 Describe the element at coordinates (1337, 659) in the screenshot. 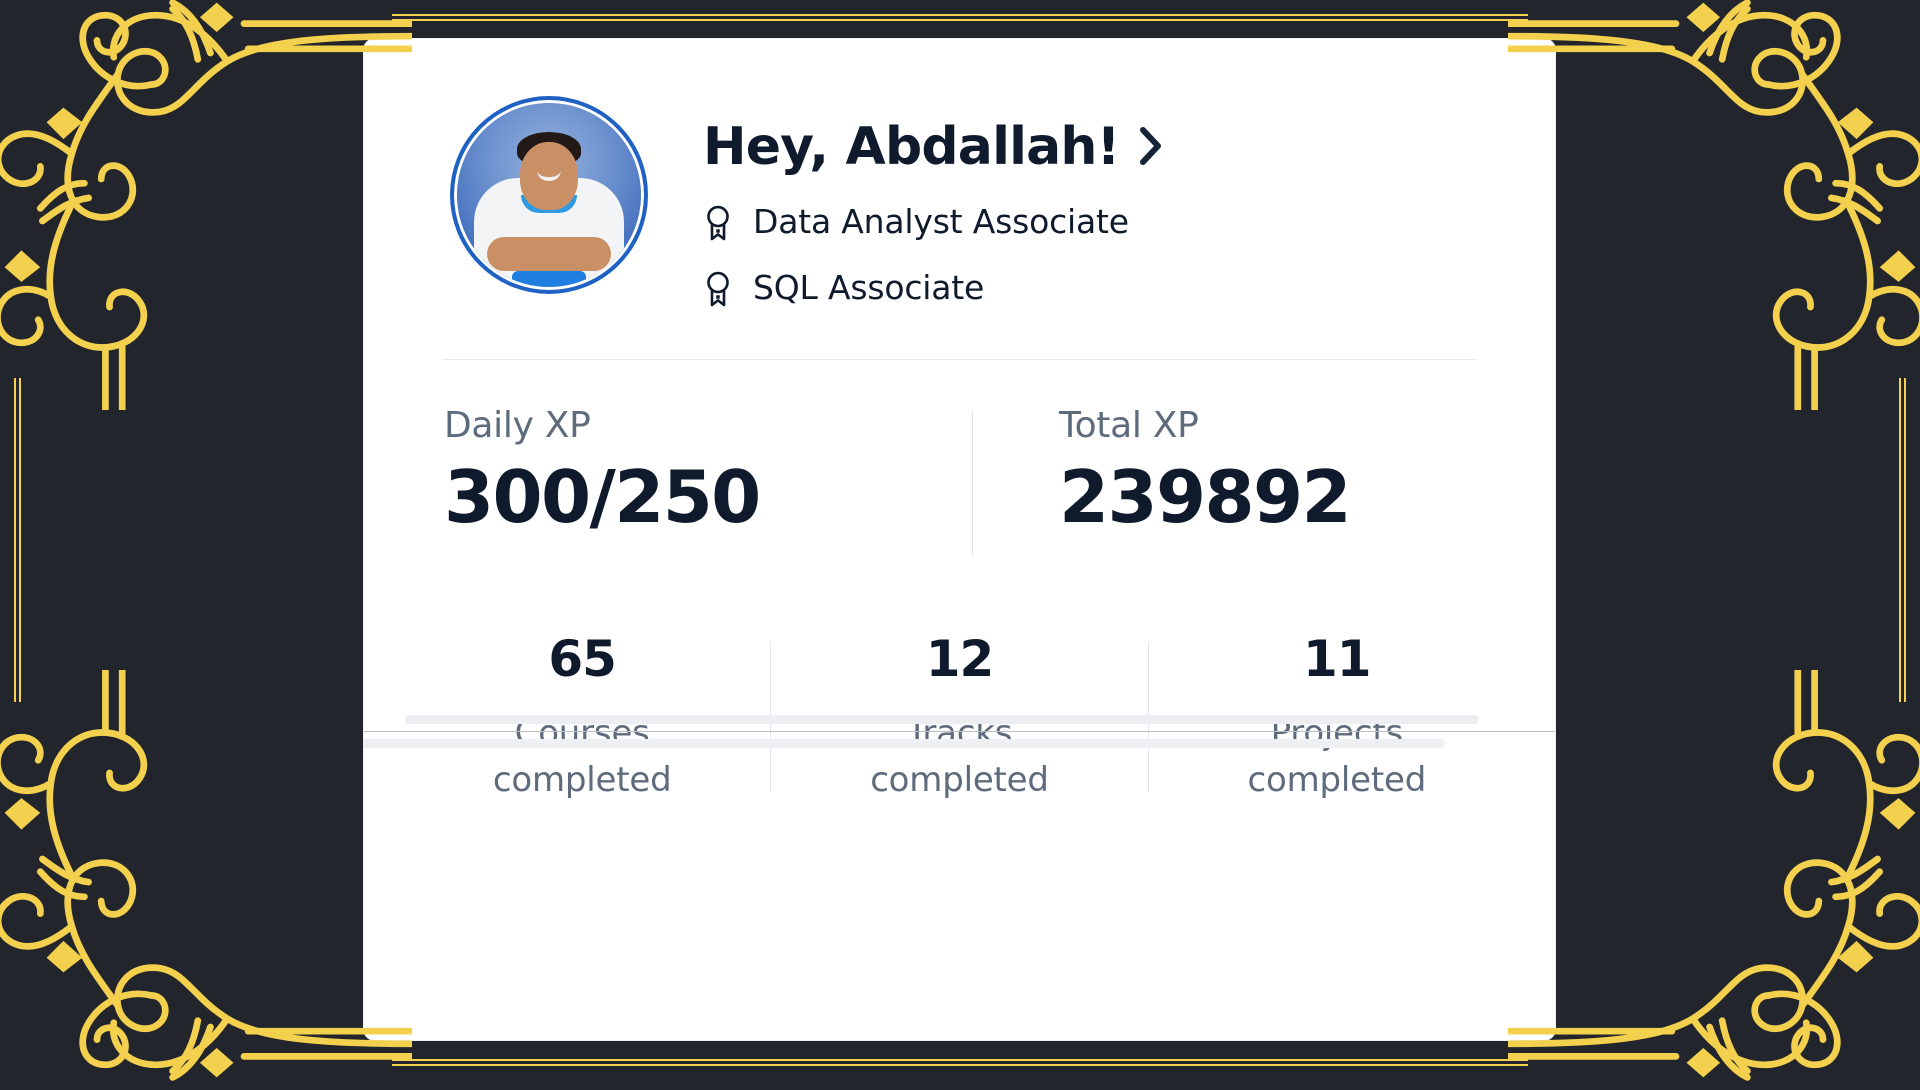

I see `stat-value: 11` at that location.